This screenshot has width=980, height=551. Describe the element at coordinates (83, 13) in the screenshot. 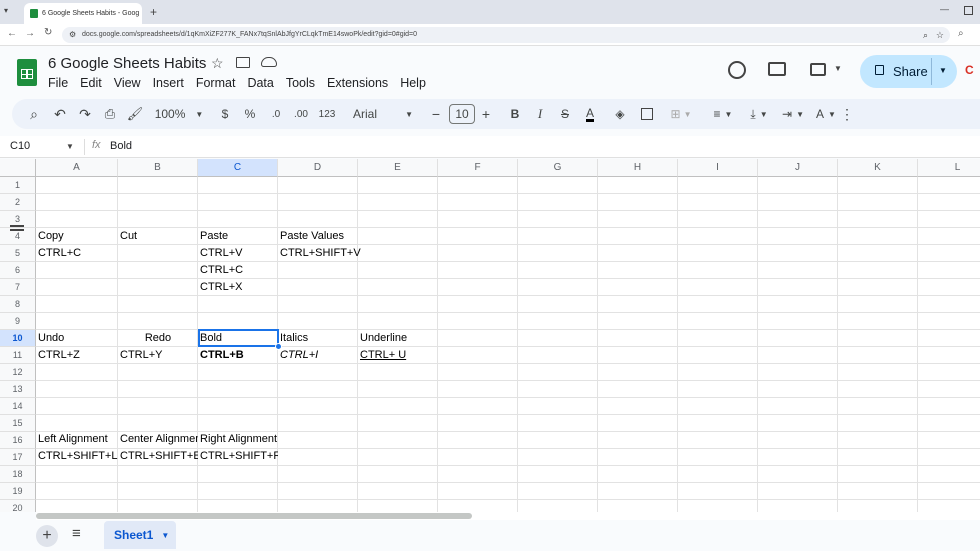

I see `browser-tab: 6 Google Sheets Habits - Goog ✕` at that location.